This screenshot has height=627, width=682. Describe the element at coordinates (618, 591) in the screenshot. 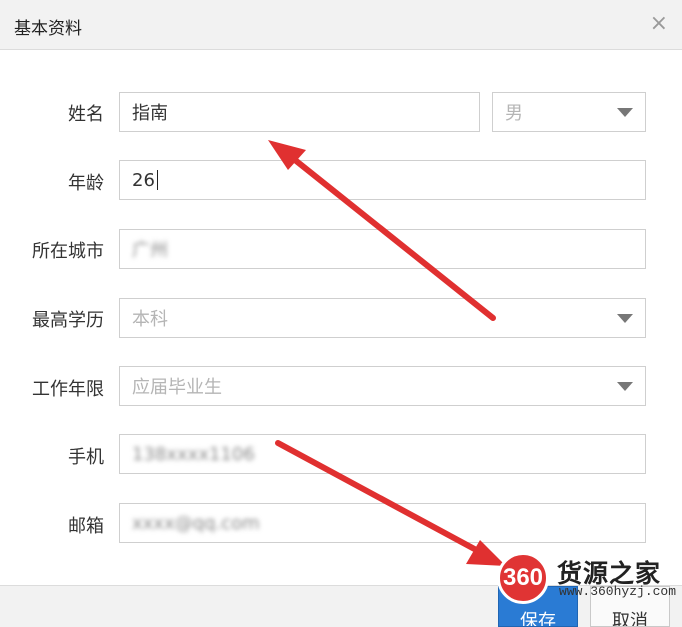

I see `watermark-url: www.360hyzj.com` at that location.